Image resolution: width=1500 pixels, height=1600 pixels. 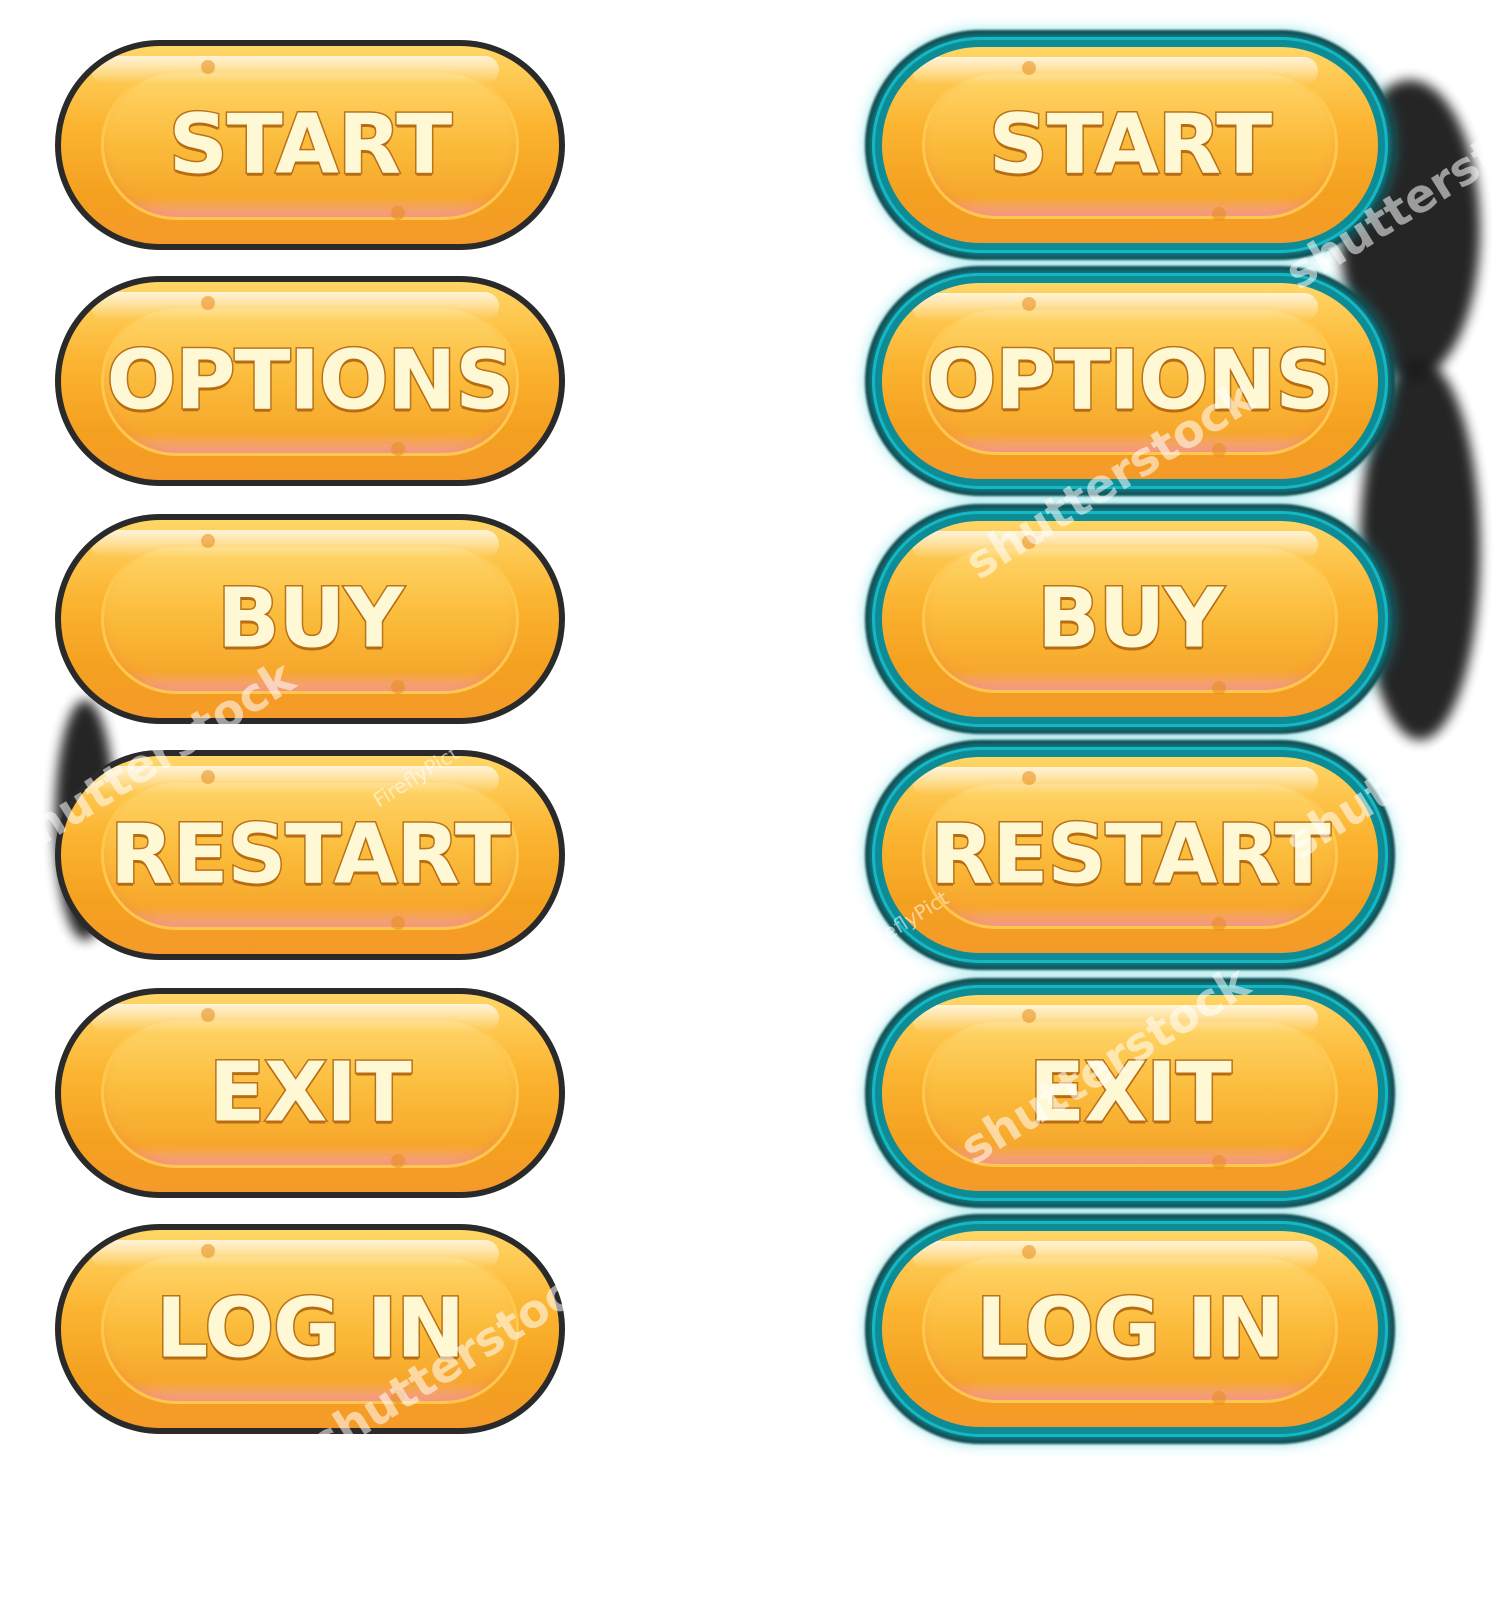 I want to click on log-in-button: LOG IN, so click(x=310, y=1329).